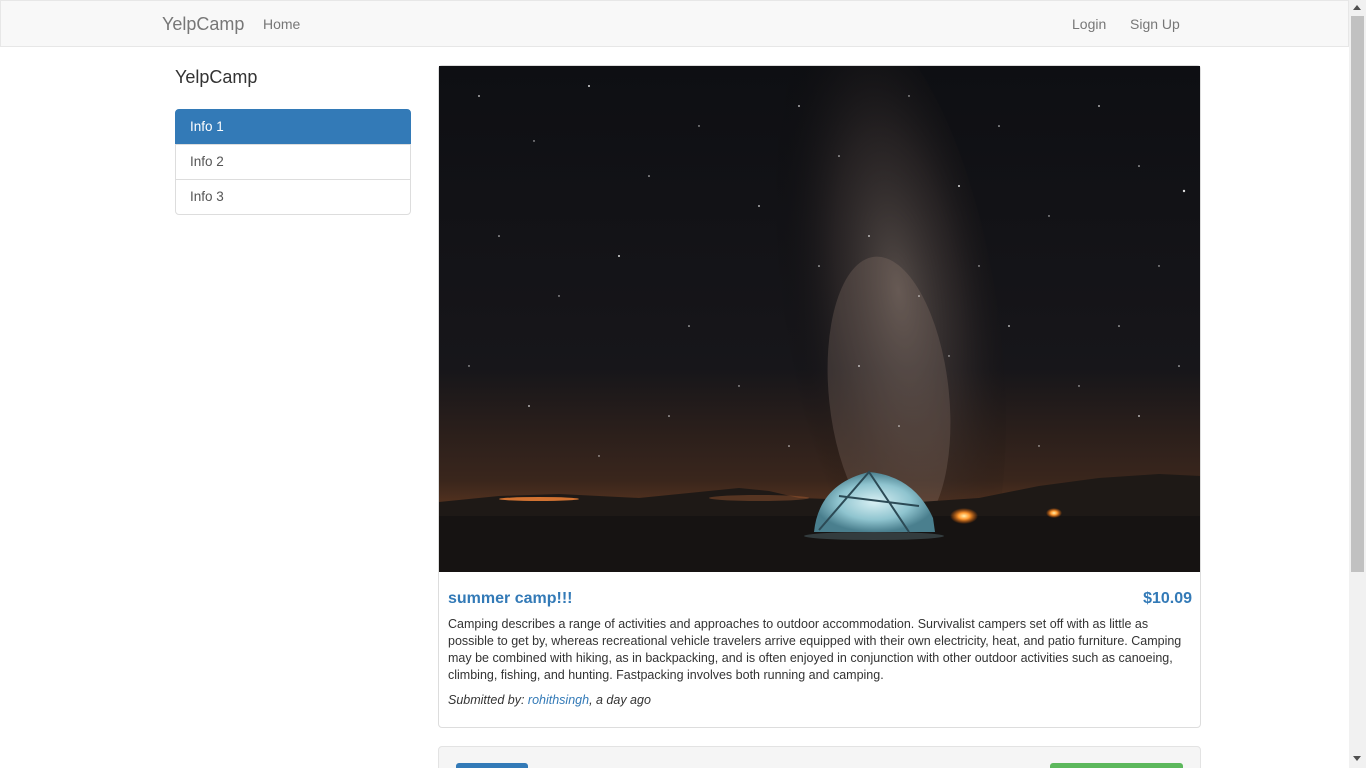 This screenshot has height=768, width=1366. What do you see at coordinates (510, 599) in the screenshot?
I see `campground-name: summer camp!!!` at bounding box center [510, 599].